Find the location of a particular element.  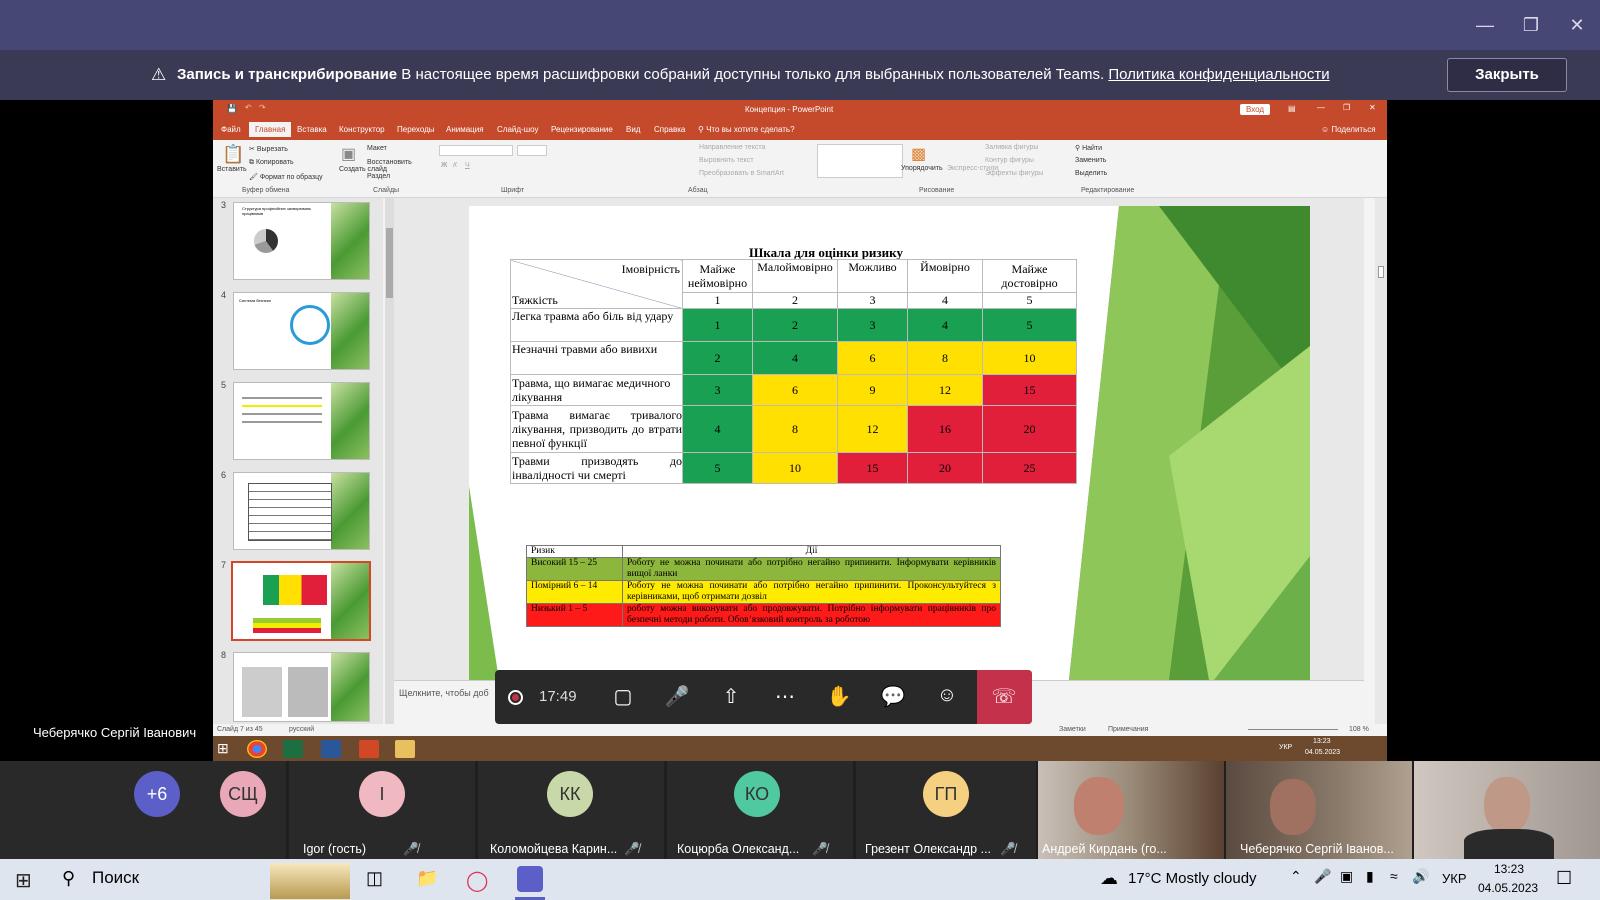

participant-tile: +6 СЩ is located at coordinates (143, 810).